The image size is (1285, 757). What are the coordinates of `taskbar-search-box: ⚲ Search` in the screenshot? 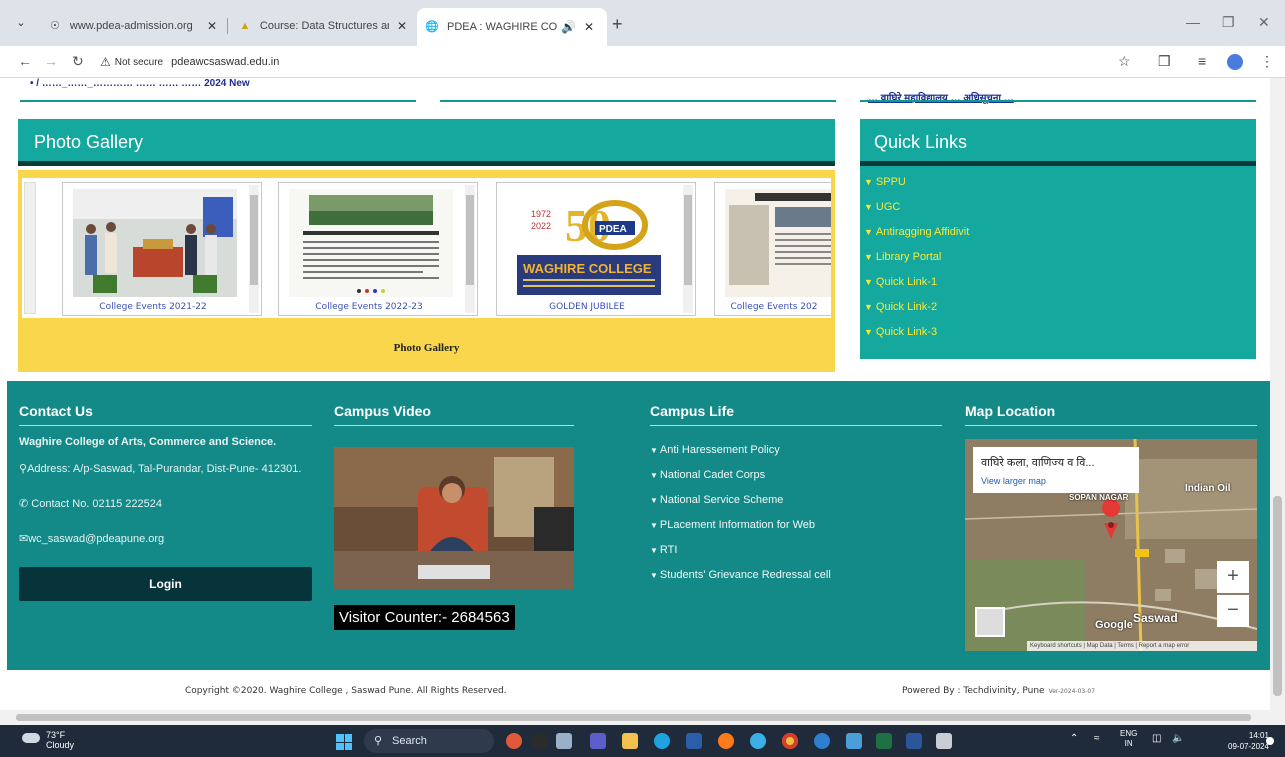 It's located at (429, 741).